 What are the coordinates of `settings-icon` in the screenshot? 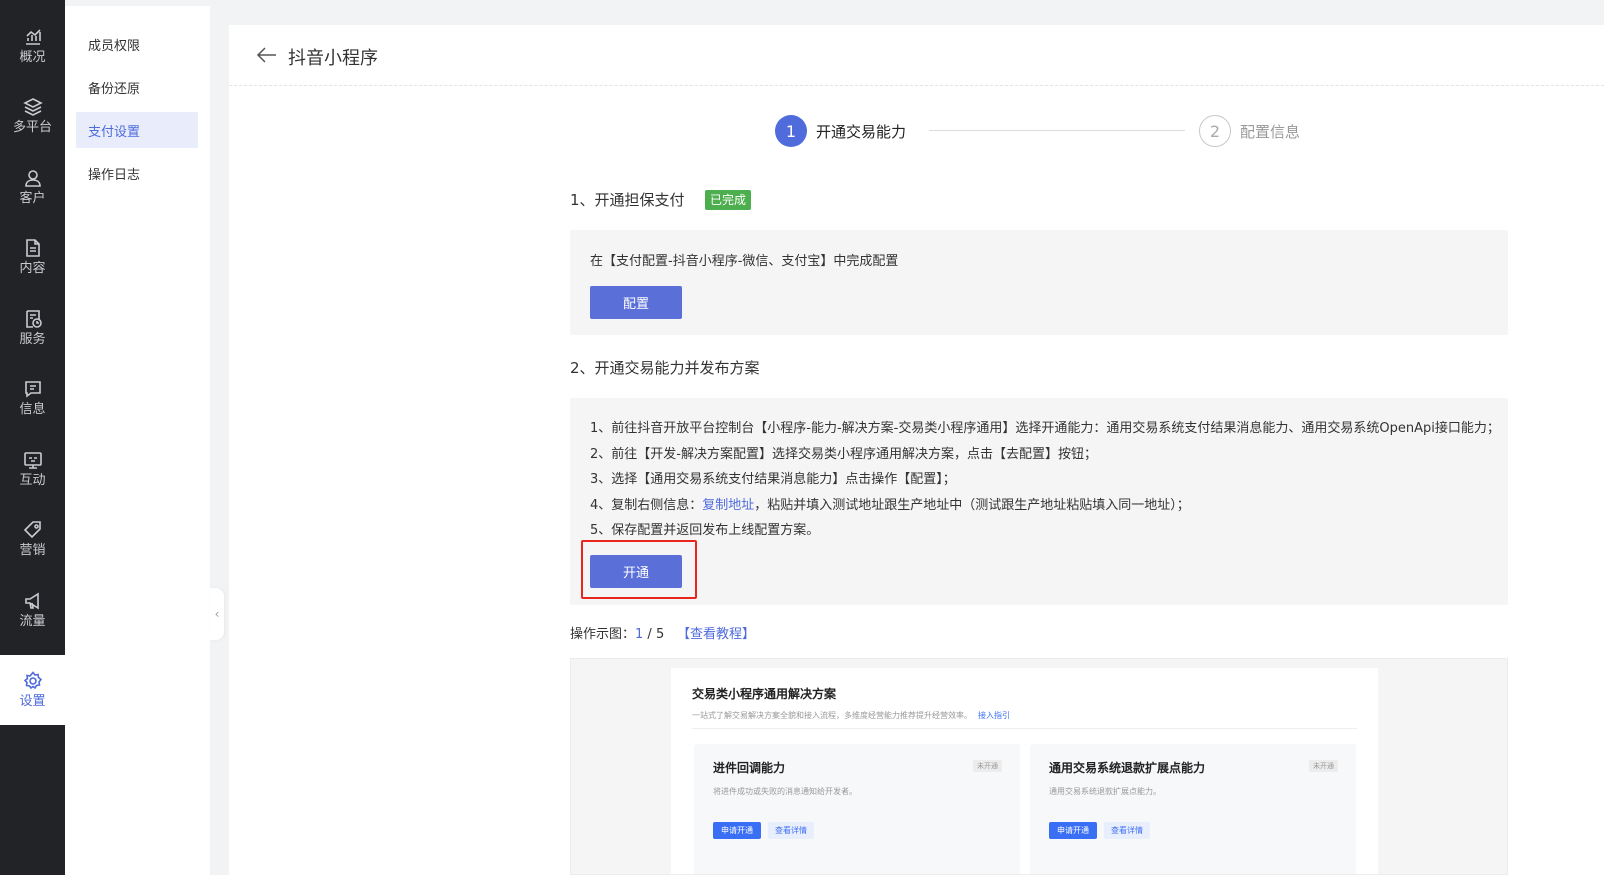 It's located at (32, 679).